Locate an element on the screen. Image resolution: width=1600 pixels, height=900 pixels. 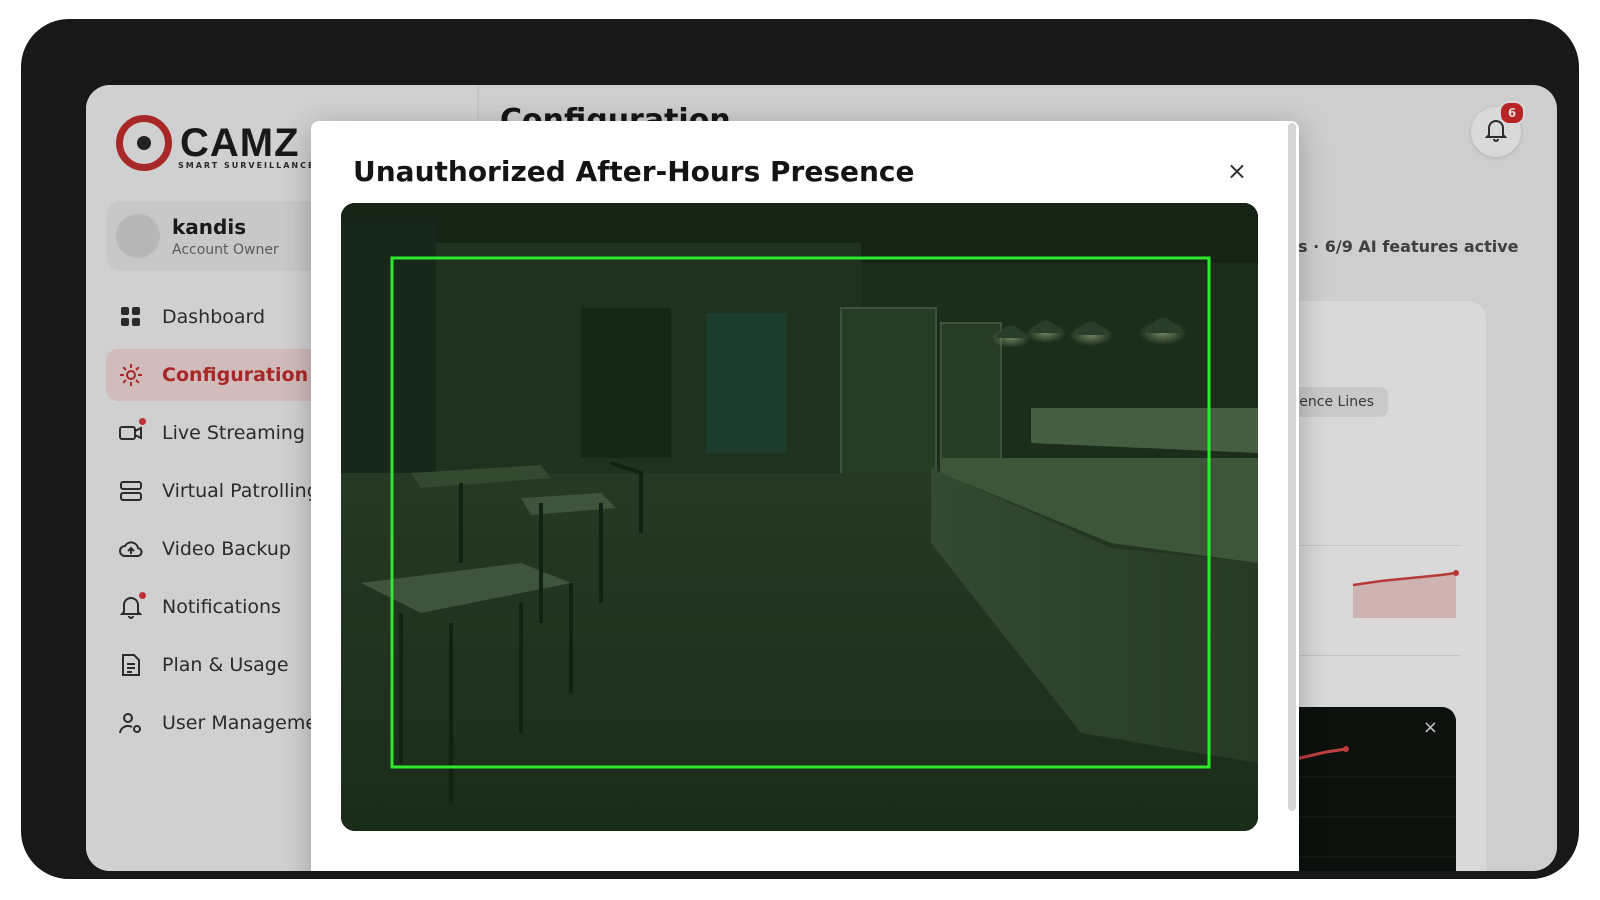
modal-scrollbar is located at coordinates (1292, 467).